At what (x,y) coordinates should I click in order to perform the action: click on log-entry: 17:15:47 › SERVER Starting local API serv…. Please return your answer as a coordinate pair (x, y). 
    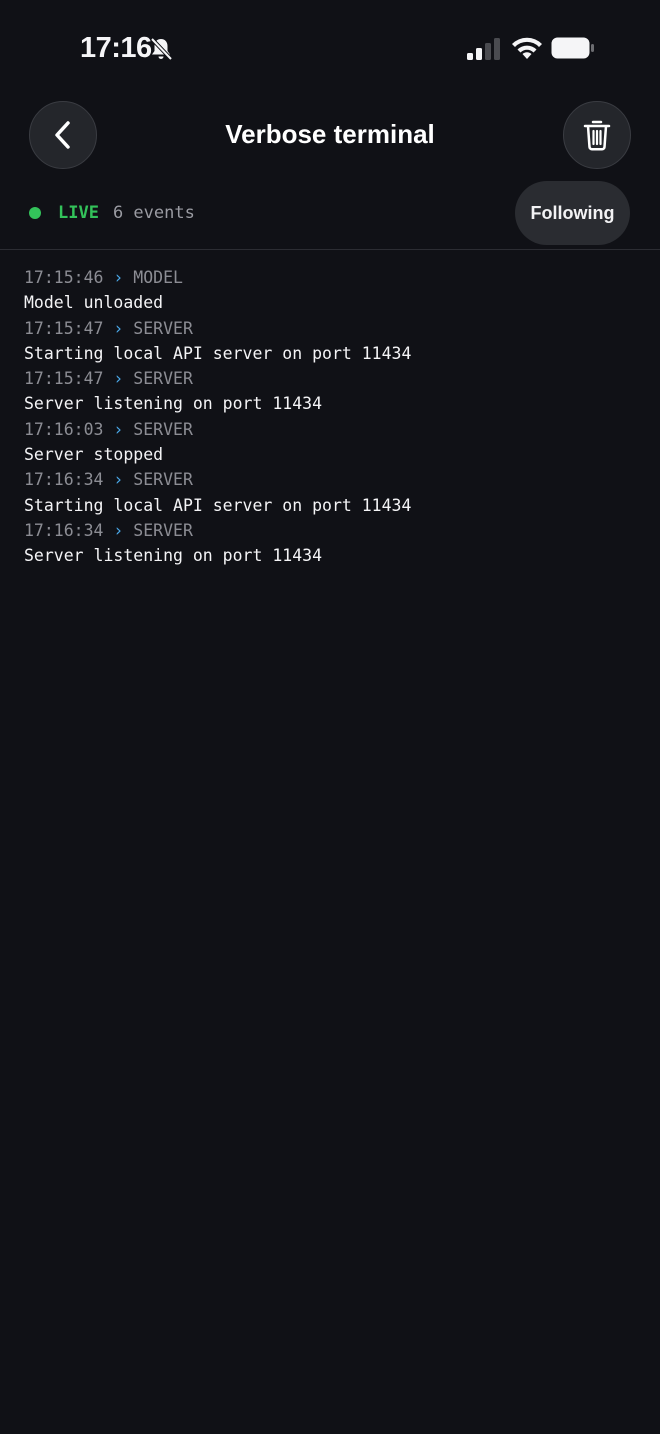
    Looking at the image, I should click on (330, 341).